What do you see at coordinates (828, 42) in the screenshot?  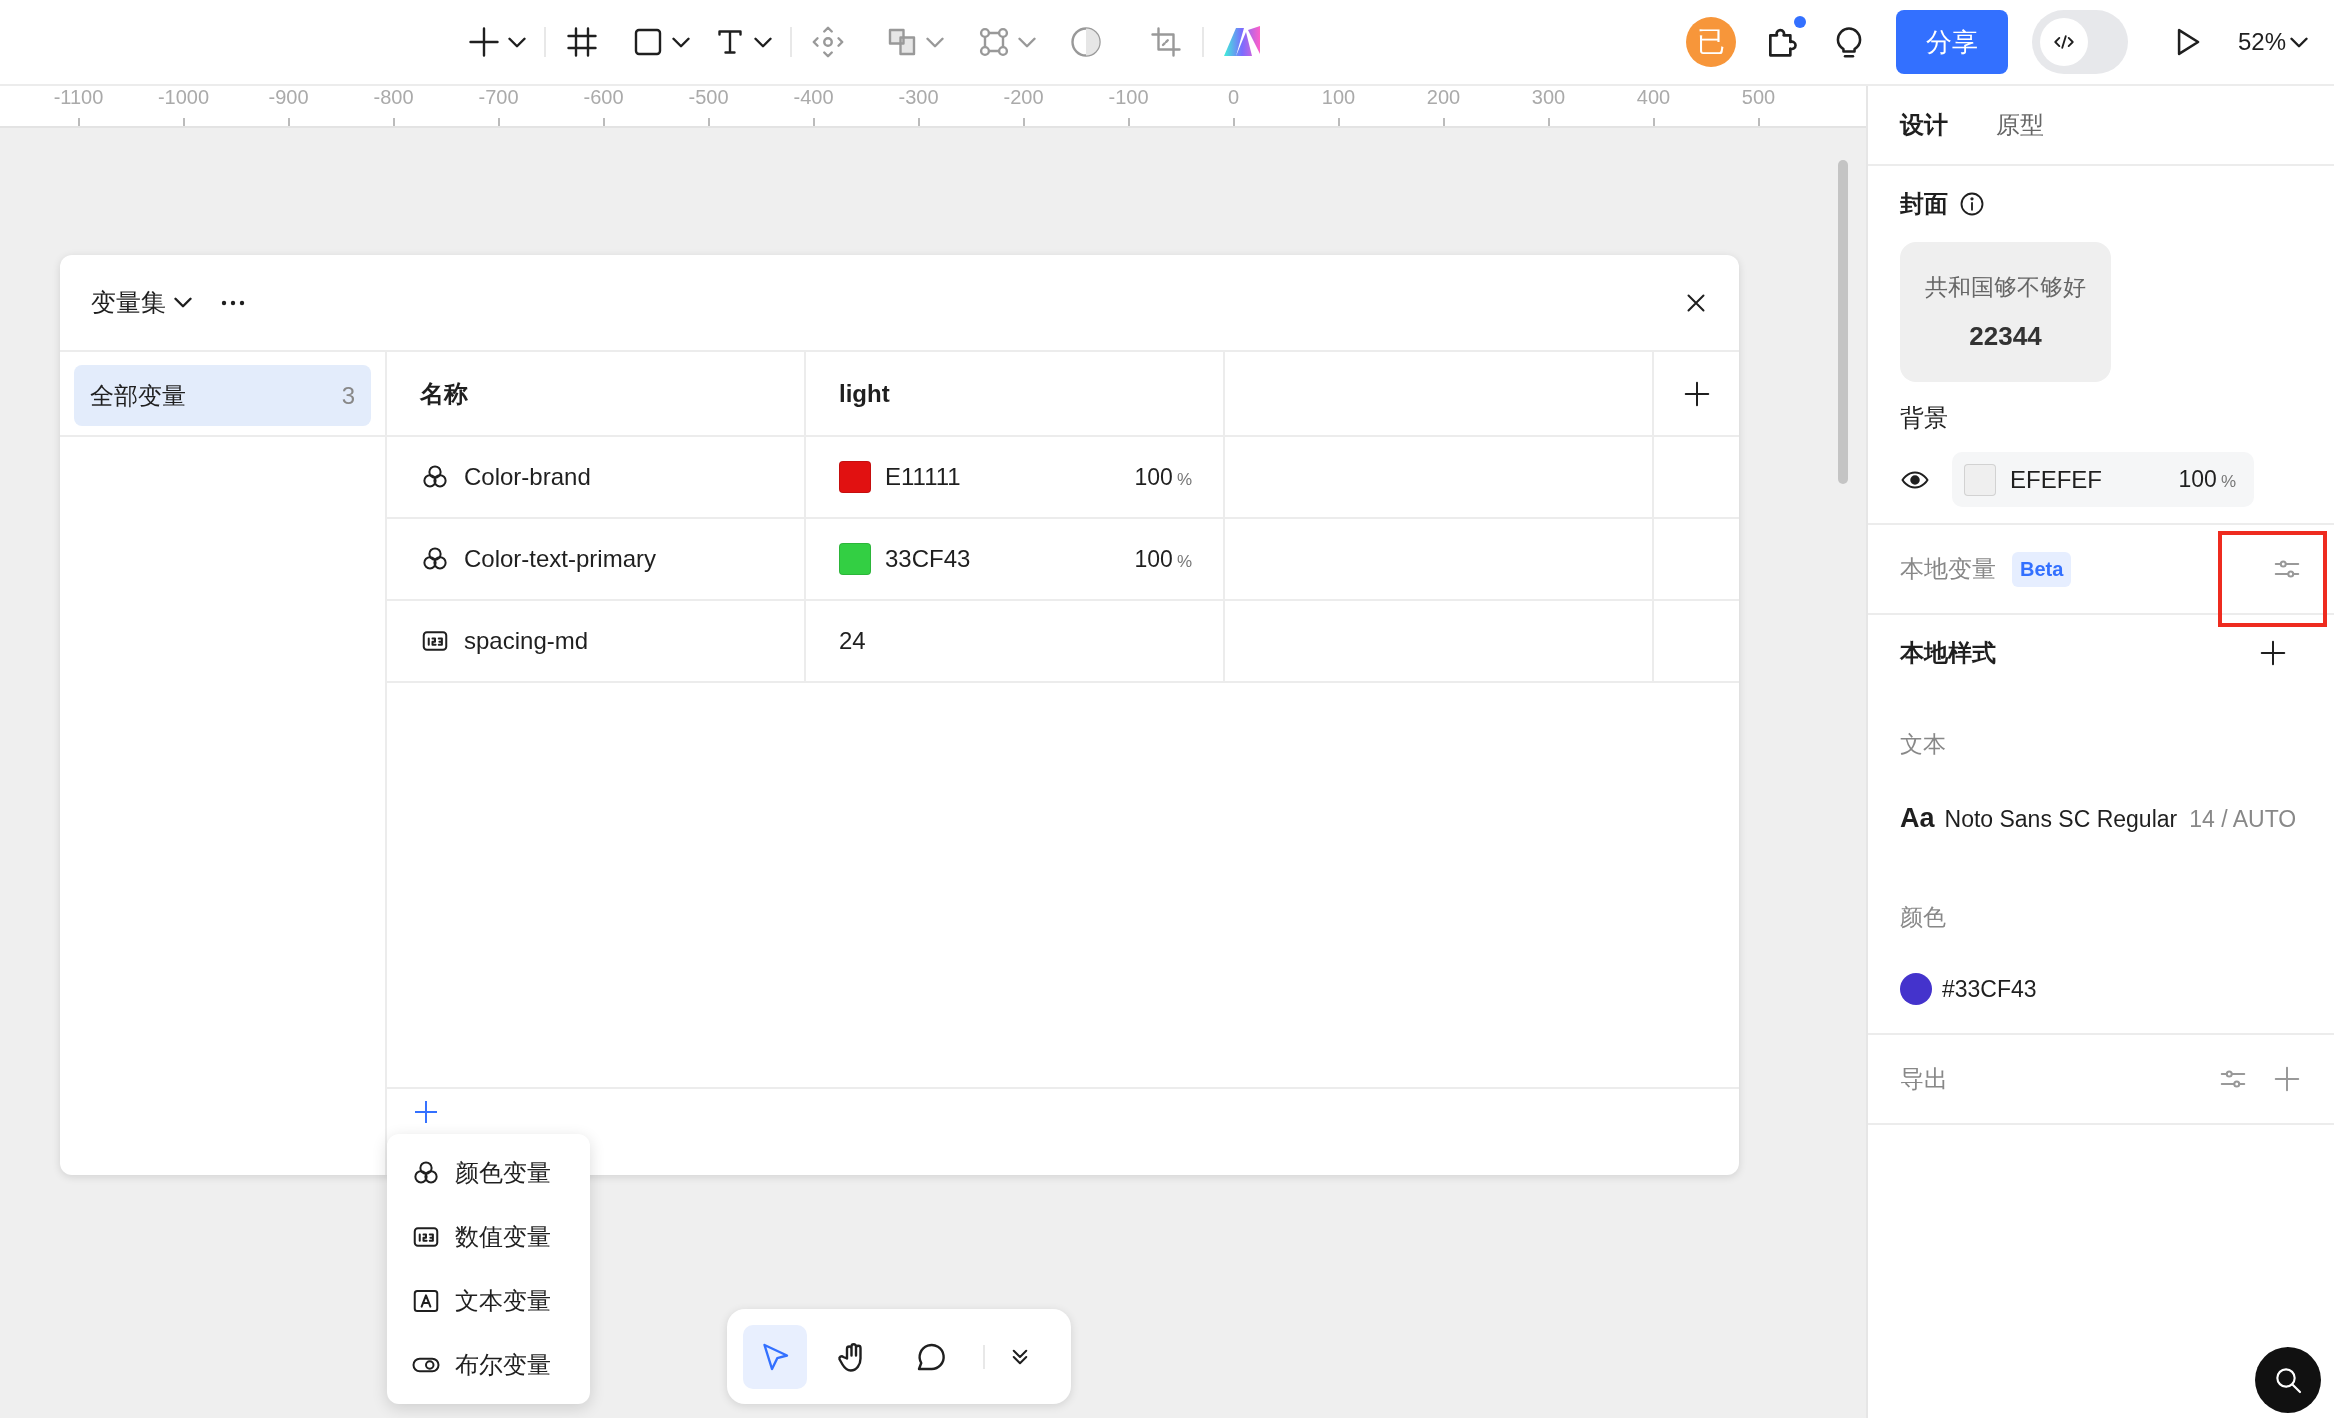 I see `move-icon` at bounding box center [828, 42].